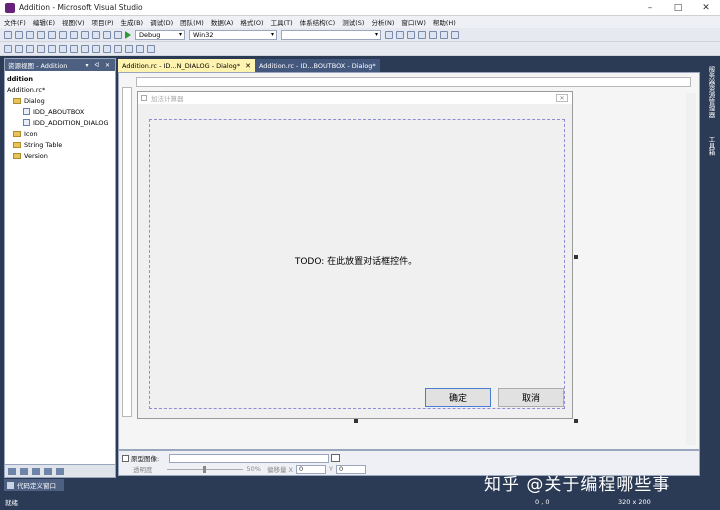 The height and width of the screenshot is (510, 720). What do you see at coordinates (8, 48) in the screenshot?
I see `test-dialog-icon` at bounding box center [8, 48].